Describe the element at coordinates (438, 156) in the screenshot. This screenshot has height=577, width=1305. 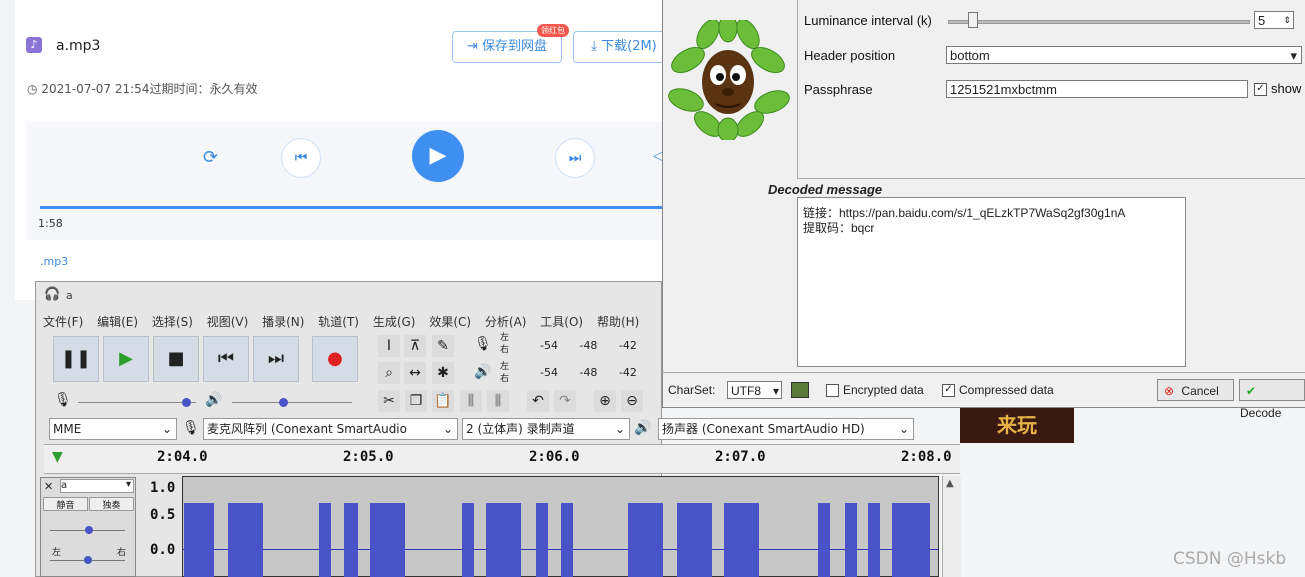
I see `play-button: ▶` at that location.